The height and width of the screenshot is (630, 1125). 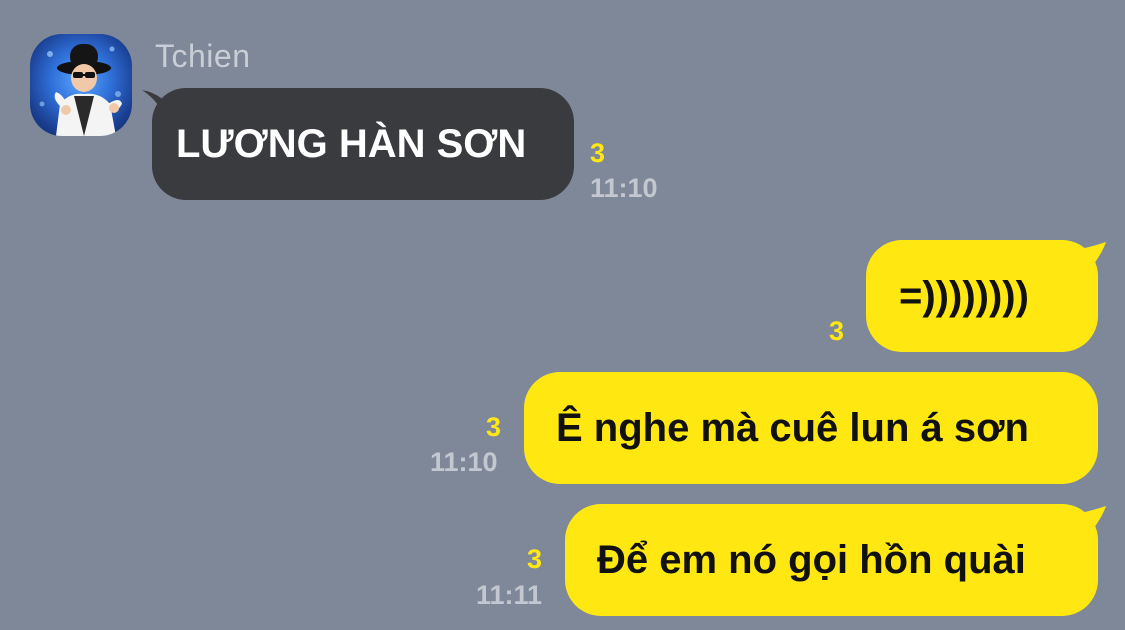 What do you see at coordinates (792, 428) in the screenshot?
I see `outgoing-message-text-2: Ê nghe mà cuê lun á sơn` at bounding box center [792, 428].